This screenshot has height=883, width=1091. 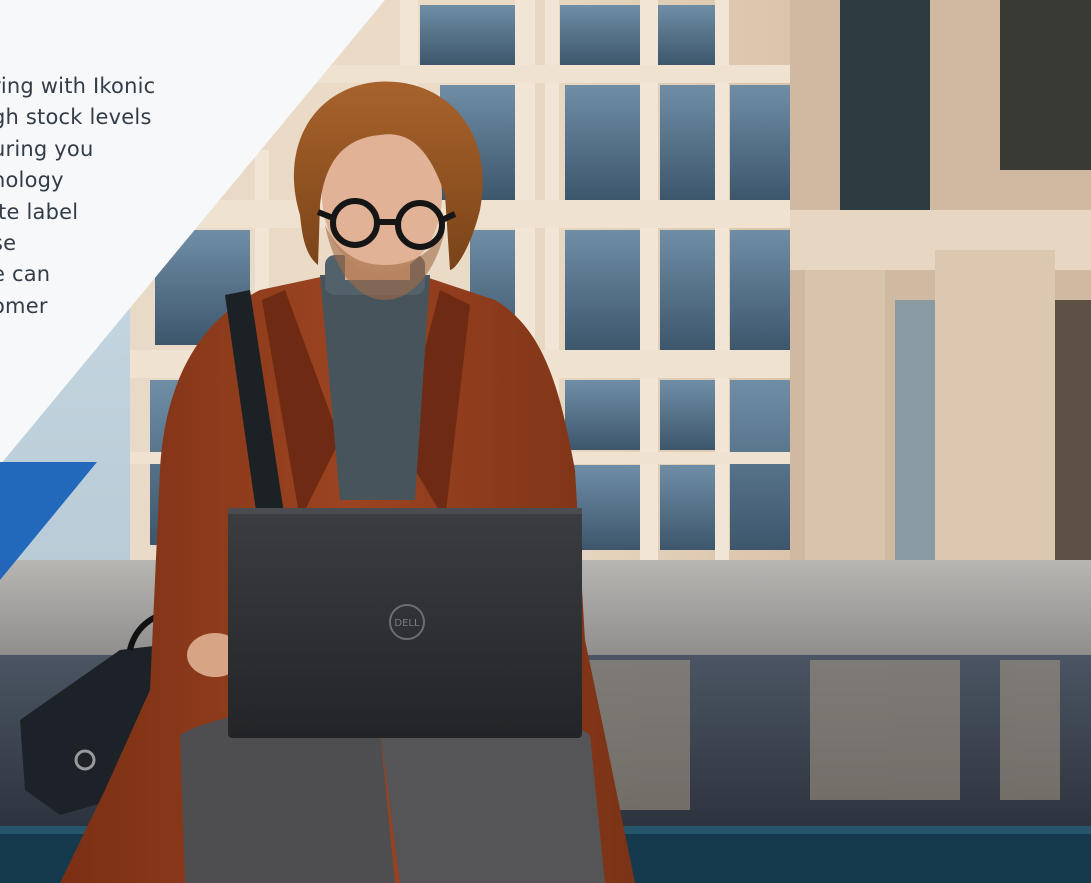 What do you see at coordinates (24, 305) in the screenshot?
I see `intro-line: omer` at bounding box center [24, 305].